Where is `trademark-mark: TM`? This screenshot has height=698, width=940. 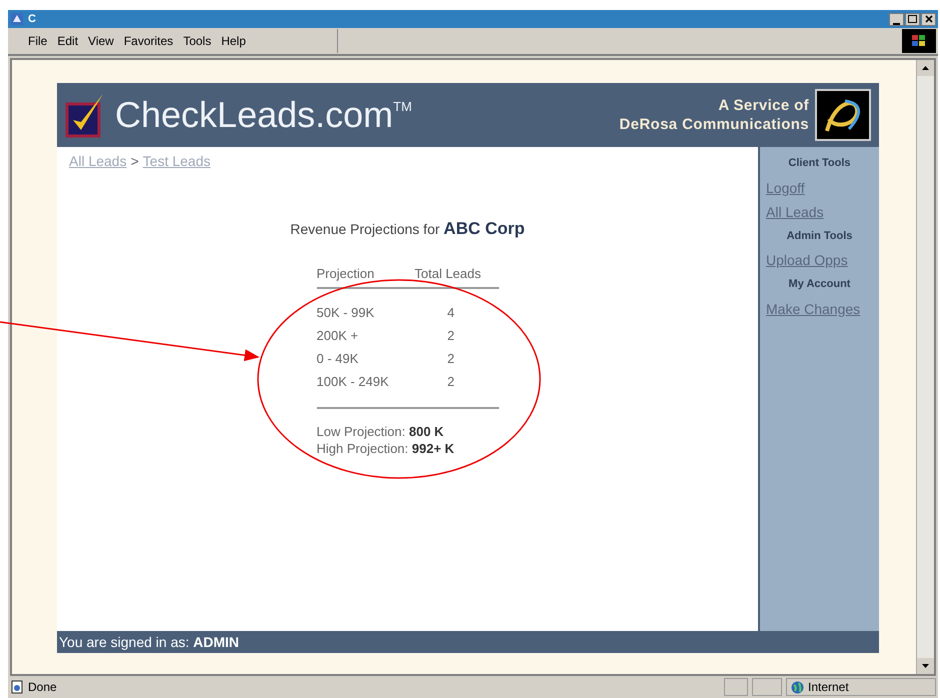 trademark-mark: TM is located at coordinates (402, 107).